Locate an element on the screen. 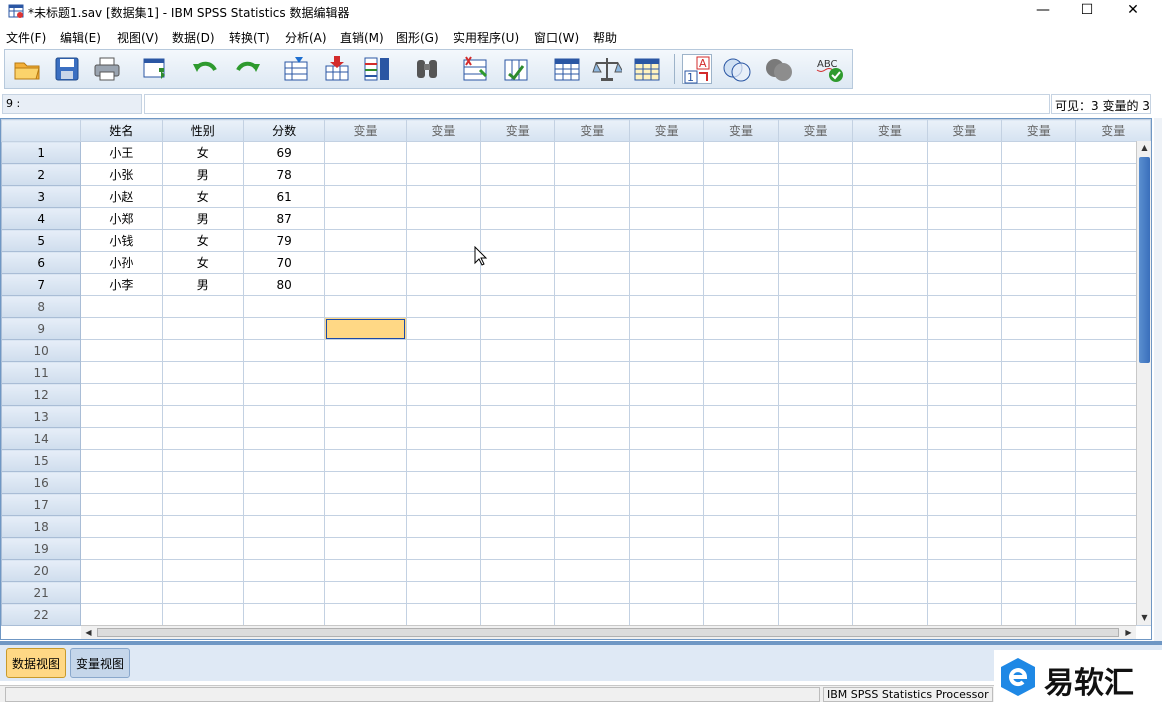  maximize-button: ☐ is located at coordinates (1087, 11).